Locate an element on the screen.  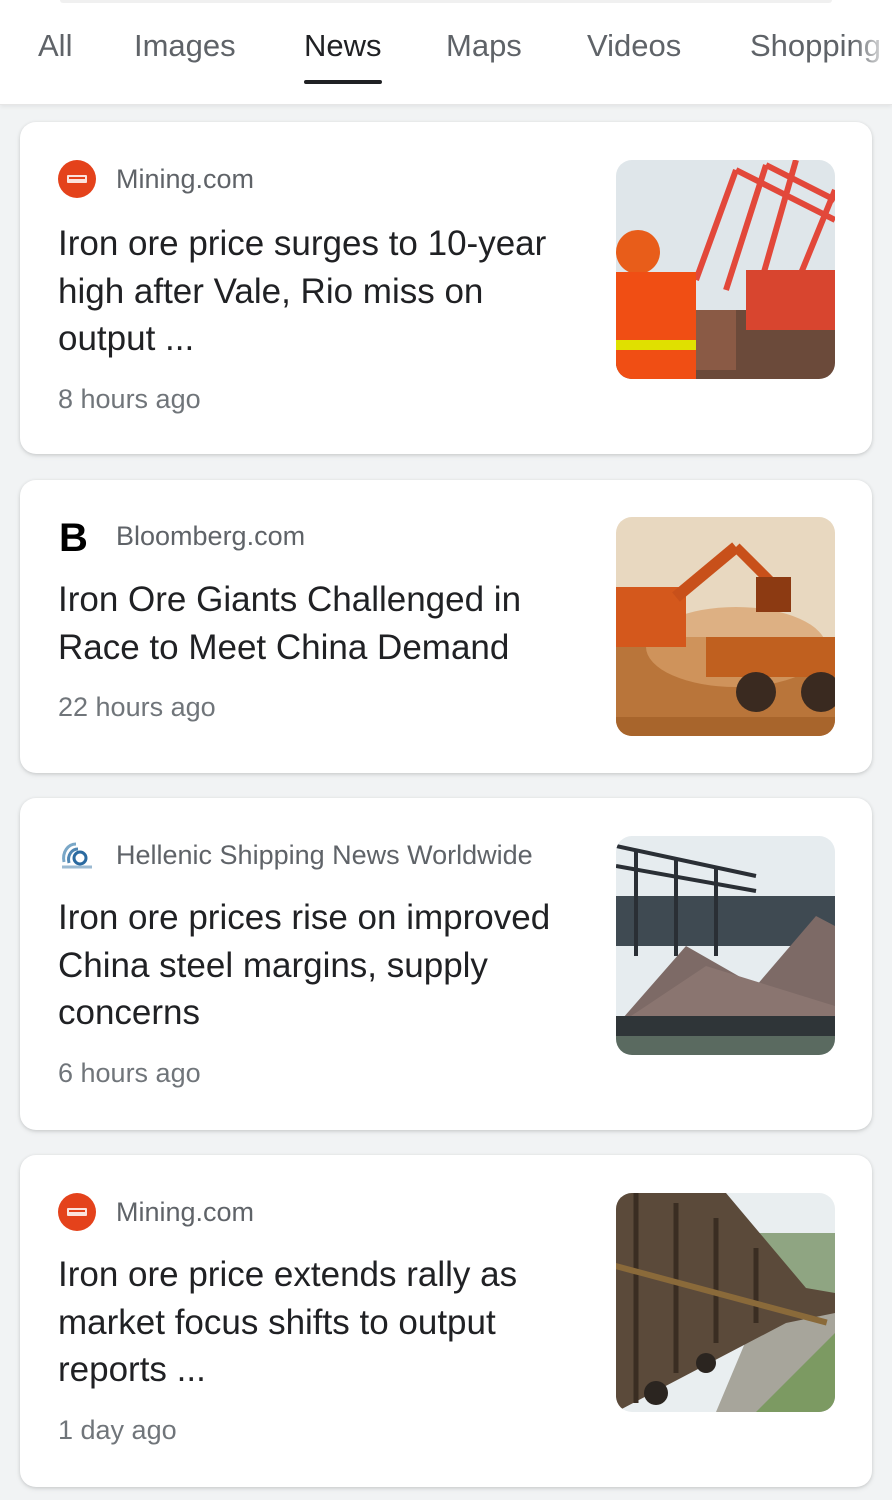
svg-text: B is located at coordinates (73, 536).